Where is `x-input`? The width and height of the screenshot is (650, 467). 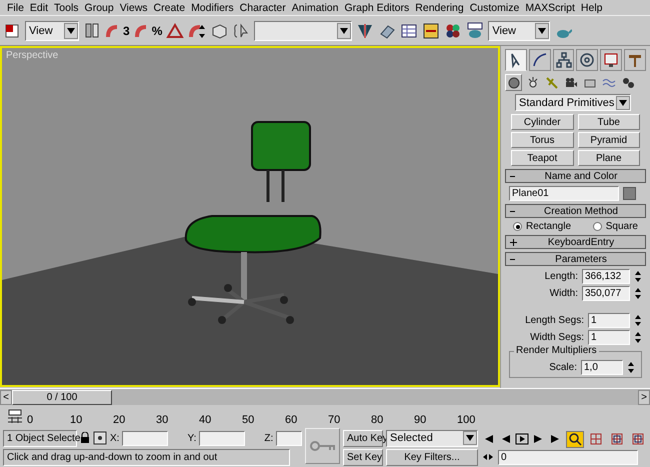 x-input is located at coordinates (145, 438).